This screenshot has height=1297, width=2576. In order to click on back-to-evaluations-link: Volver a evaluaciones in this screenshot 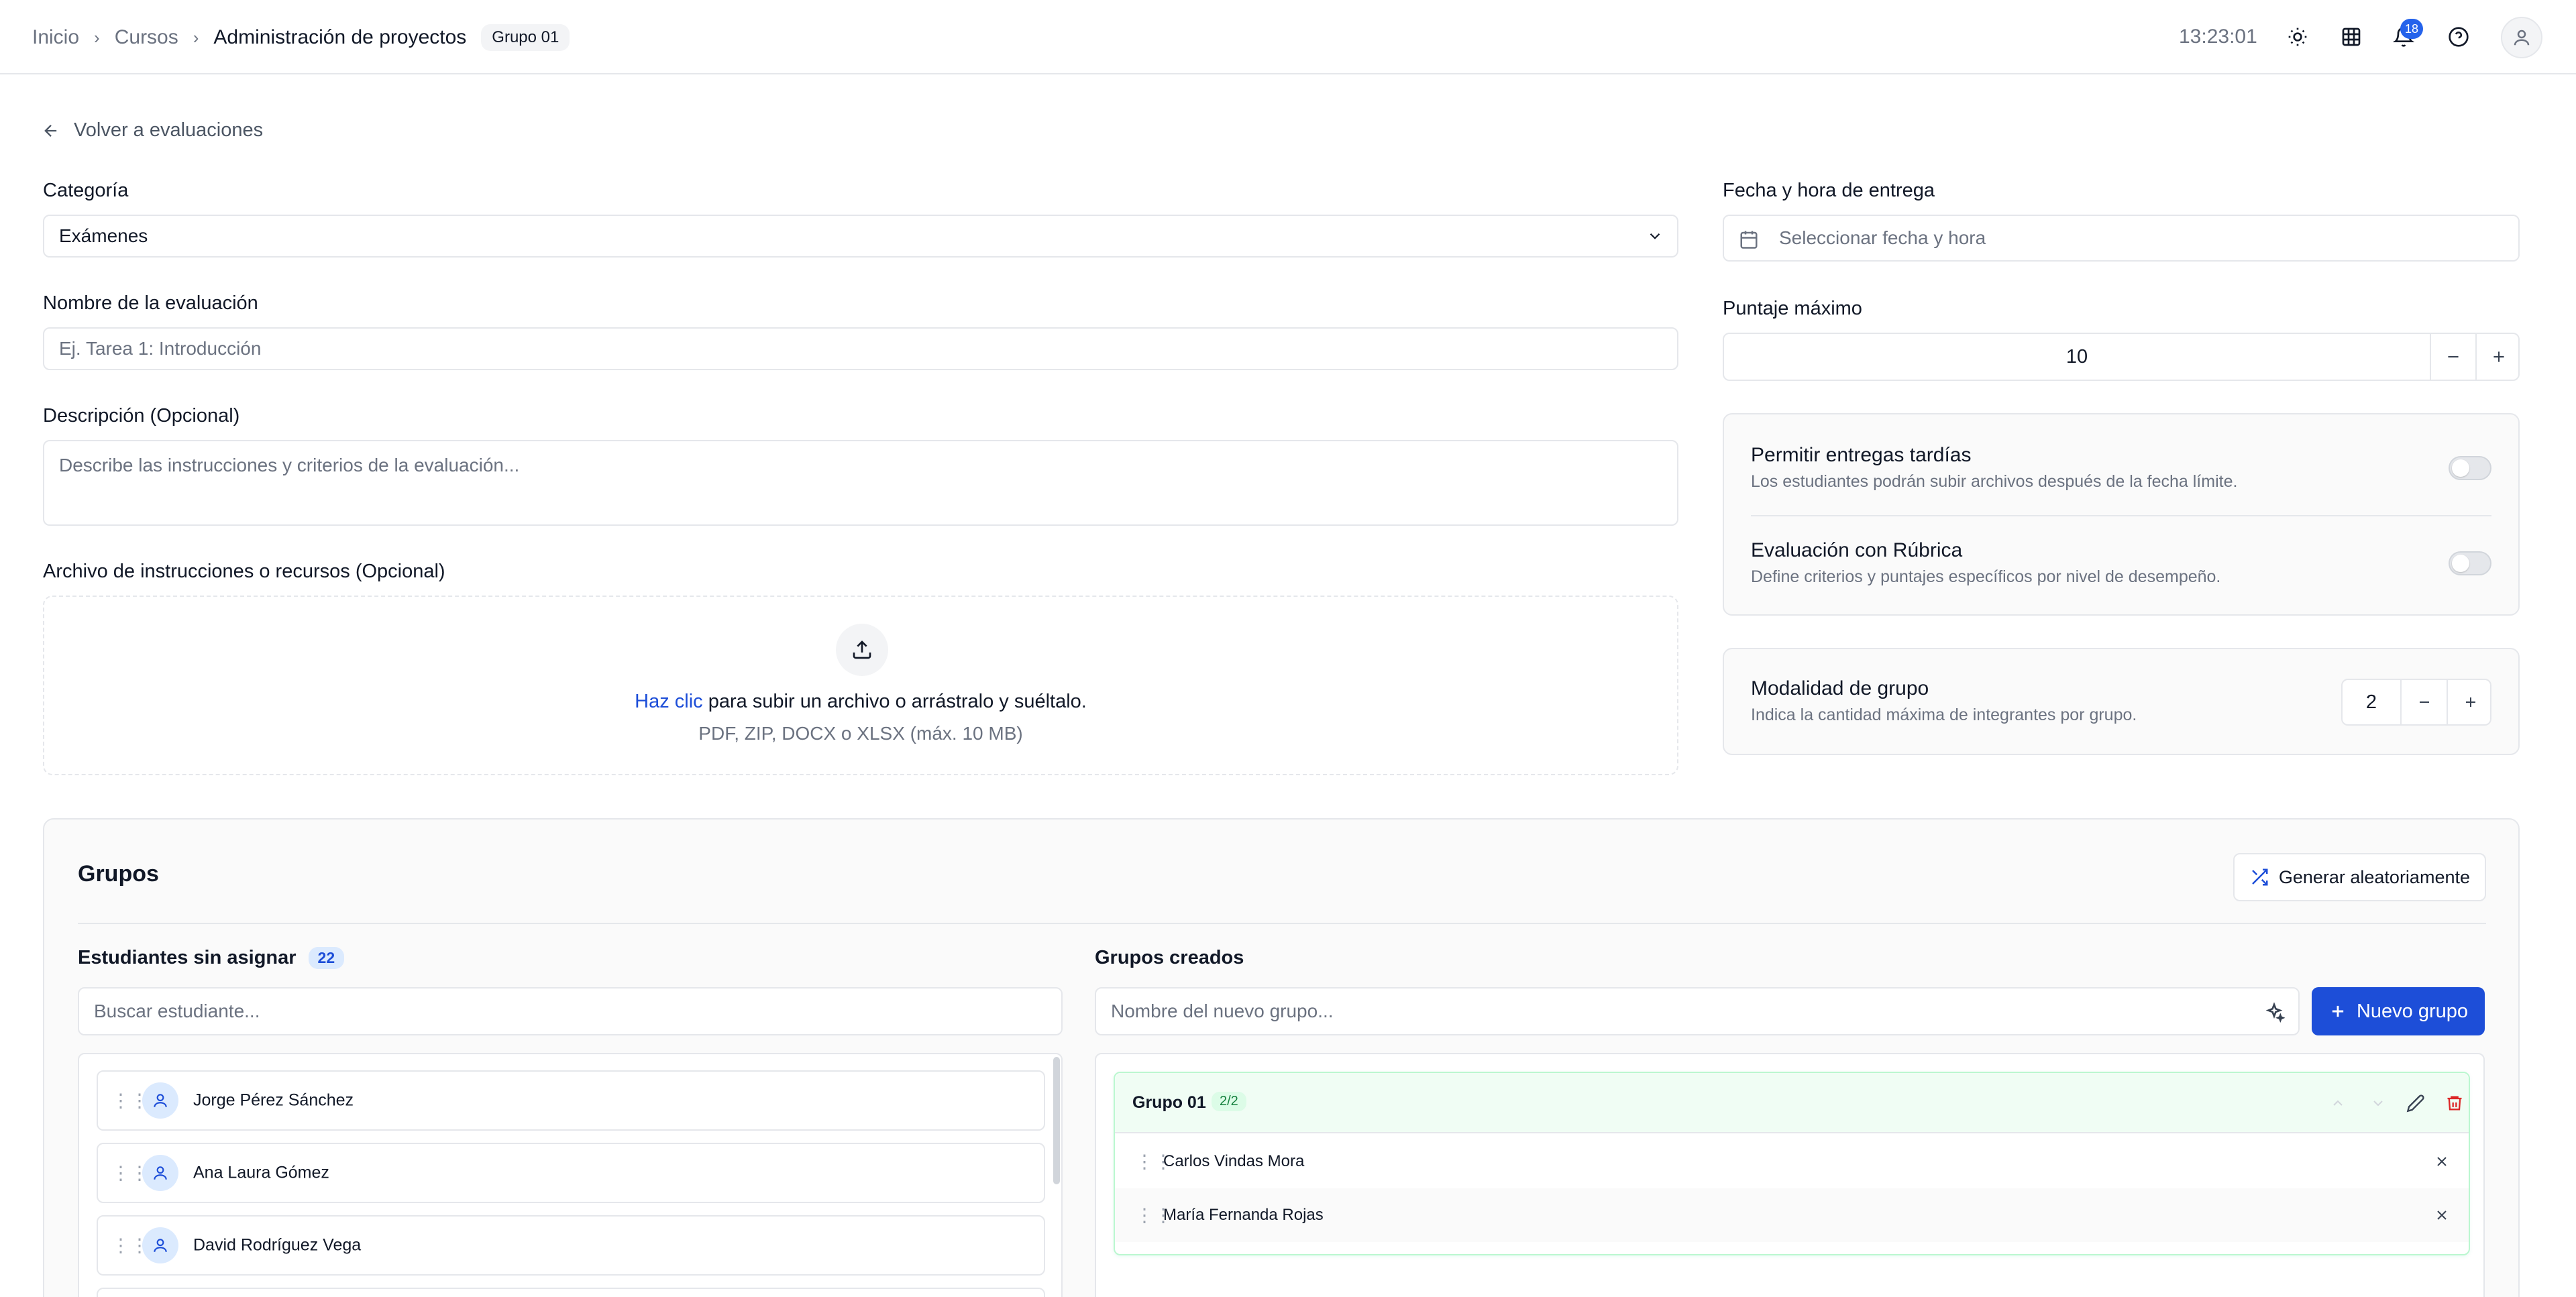, I will do `click(152, 130)`.